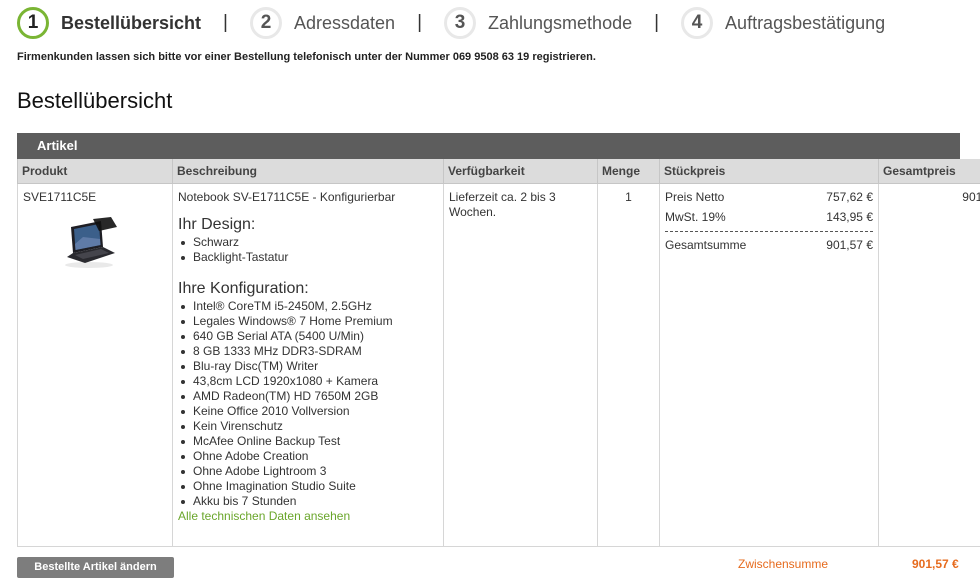 This screenshot has height=587, width=980. Describe the element at coordinates (488, 146) in the screenshot. I see `panel-title: Artikel` at that location.